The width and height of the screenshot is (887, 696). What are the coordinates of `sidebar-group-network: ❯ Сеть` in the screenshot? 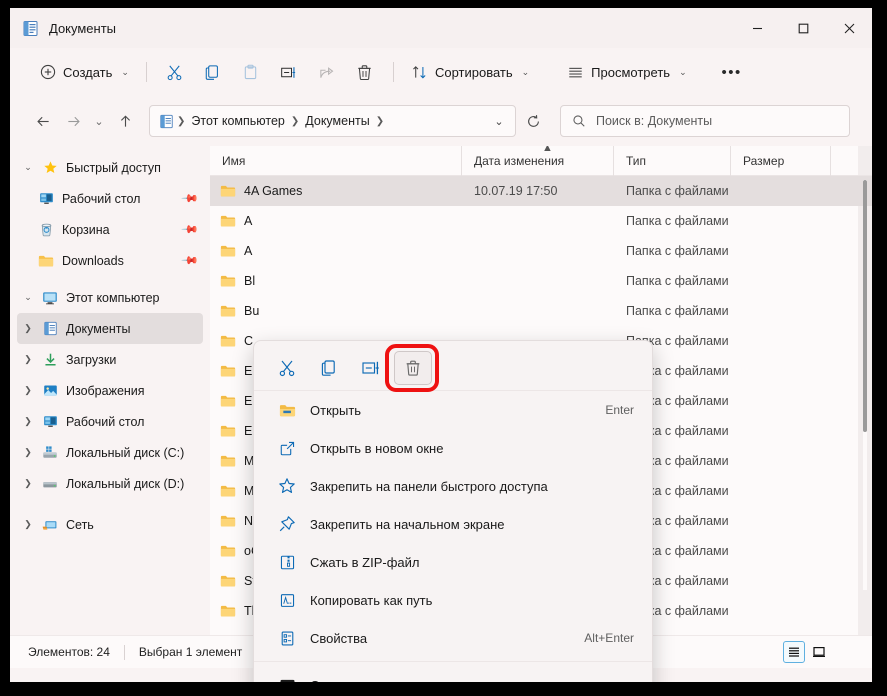 It's located at (110, 524).